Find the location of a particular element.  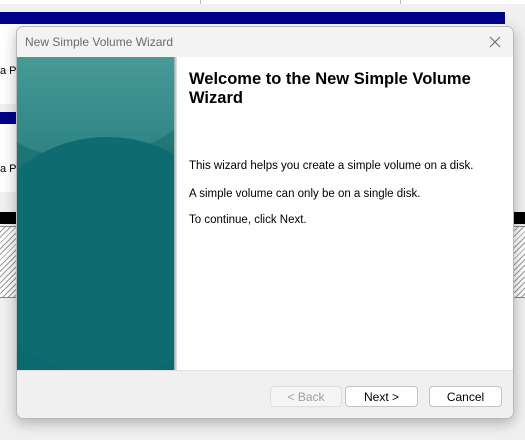

disk-selection-bar is located at coordinates (252, 18).